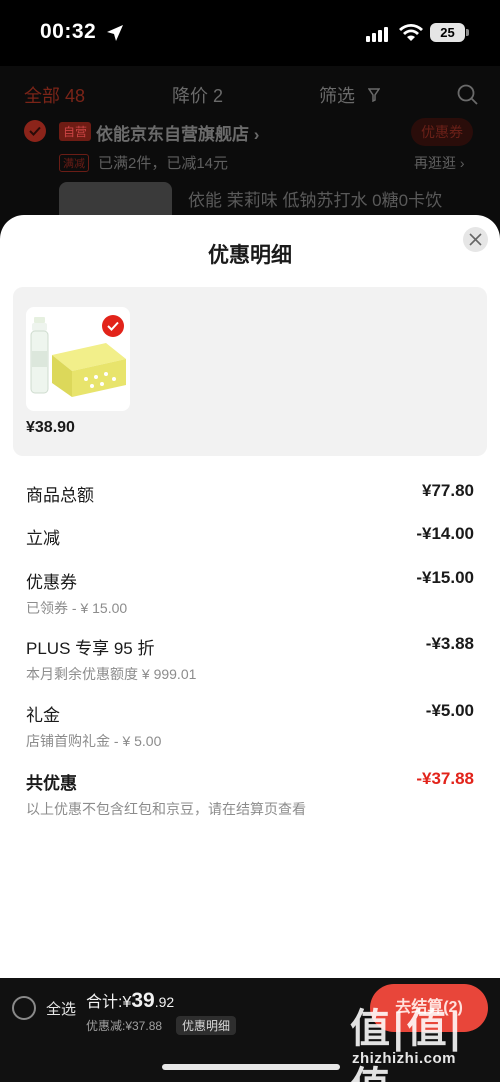  What do you see at coordinates (404, 1058) in the screenshot?
I see `watermark-text: zhizhizhi.com` at bounding box center [404, 1058].